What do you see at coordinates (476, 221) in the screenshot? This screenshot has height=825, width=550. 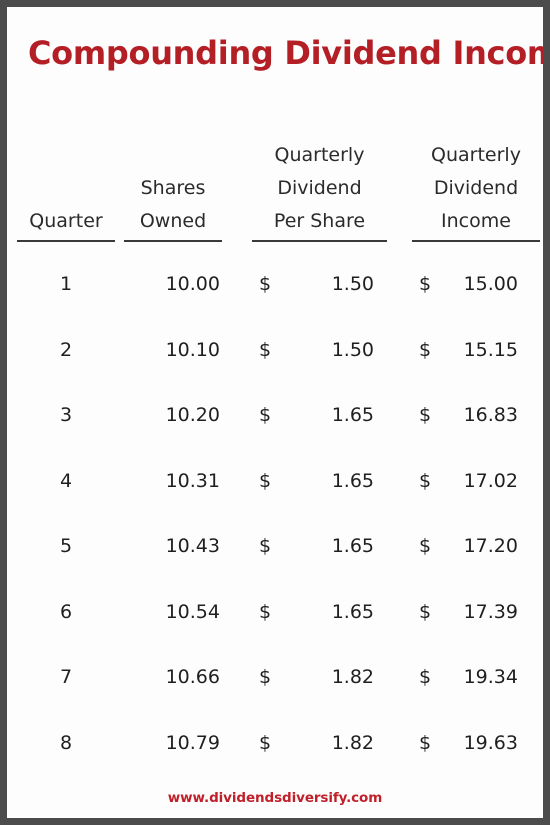 I see `column-header-income-line3: Income` at bounding box center [476, 221].